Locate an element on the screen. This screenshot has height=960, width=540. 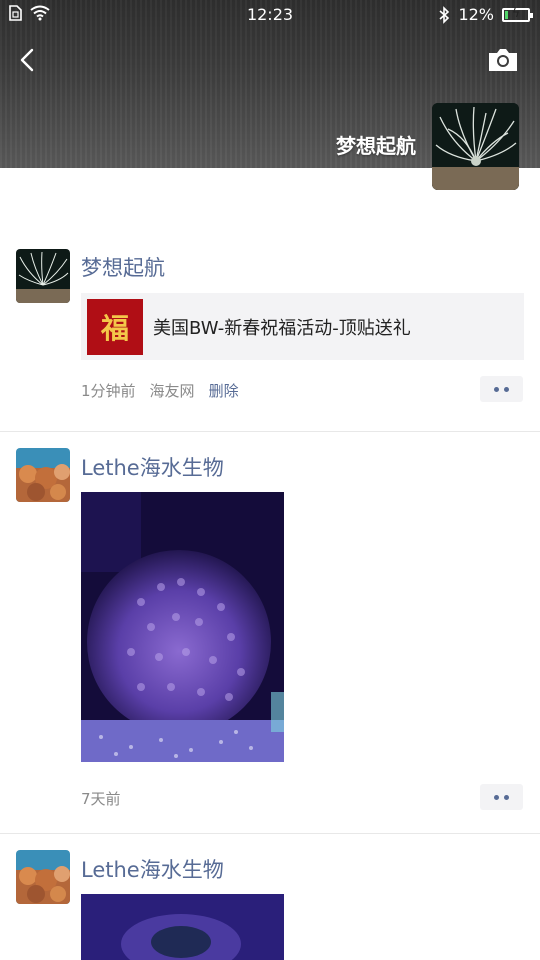
link-card: 福 美国BW-新春祝福活动-顶贴送礼 is located at coordinates (302, 326).